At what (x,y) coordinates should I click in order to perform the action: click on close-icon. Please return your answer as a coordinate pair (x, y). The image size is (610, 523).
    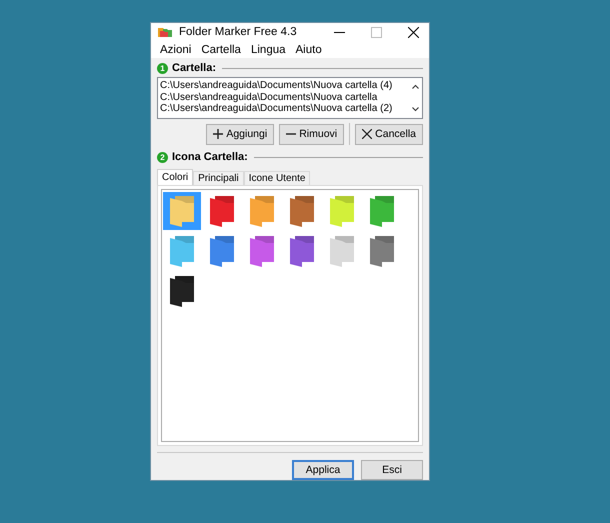
    Looking at the image, I should click on (413, 32).